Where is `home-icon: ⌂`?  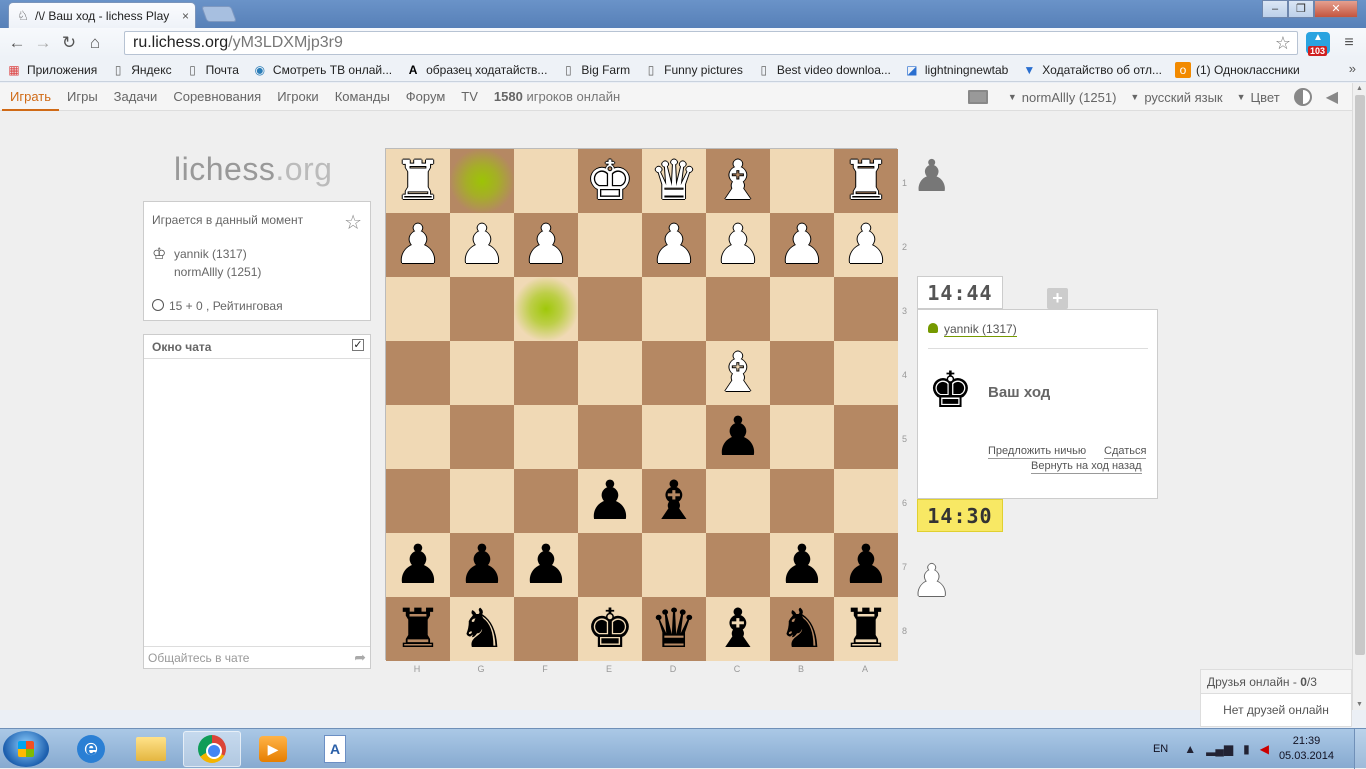 home-icon: ⌂ is located at coordinates (95, 43).